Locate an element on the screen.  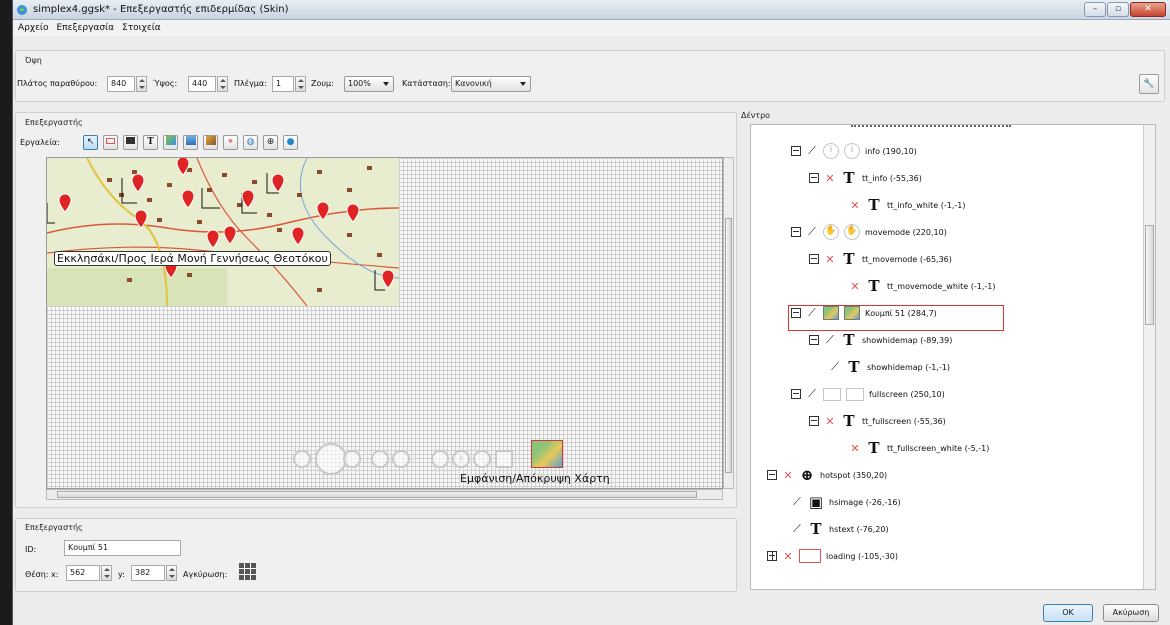
position-x-stepper is located at coordinates (106, 573).